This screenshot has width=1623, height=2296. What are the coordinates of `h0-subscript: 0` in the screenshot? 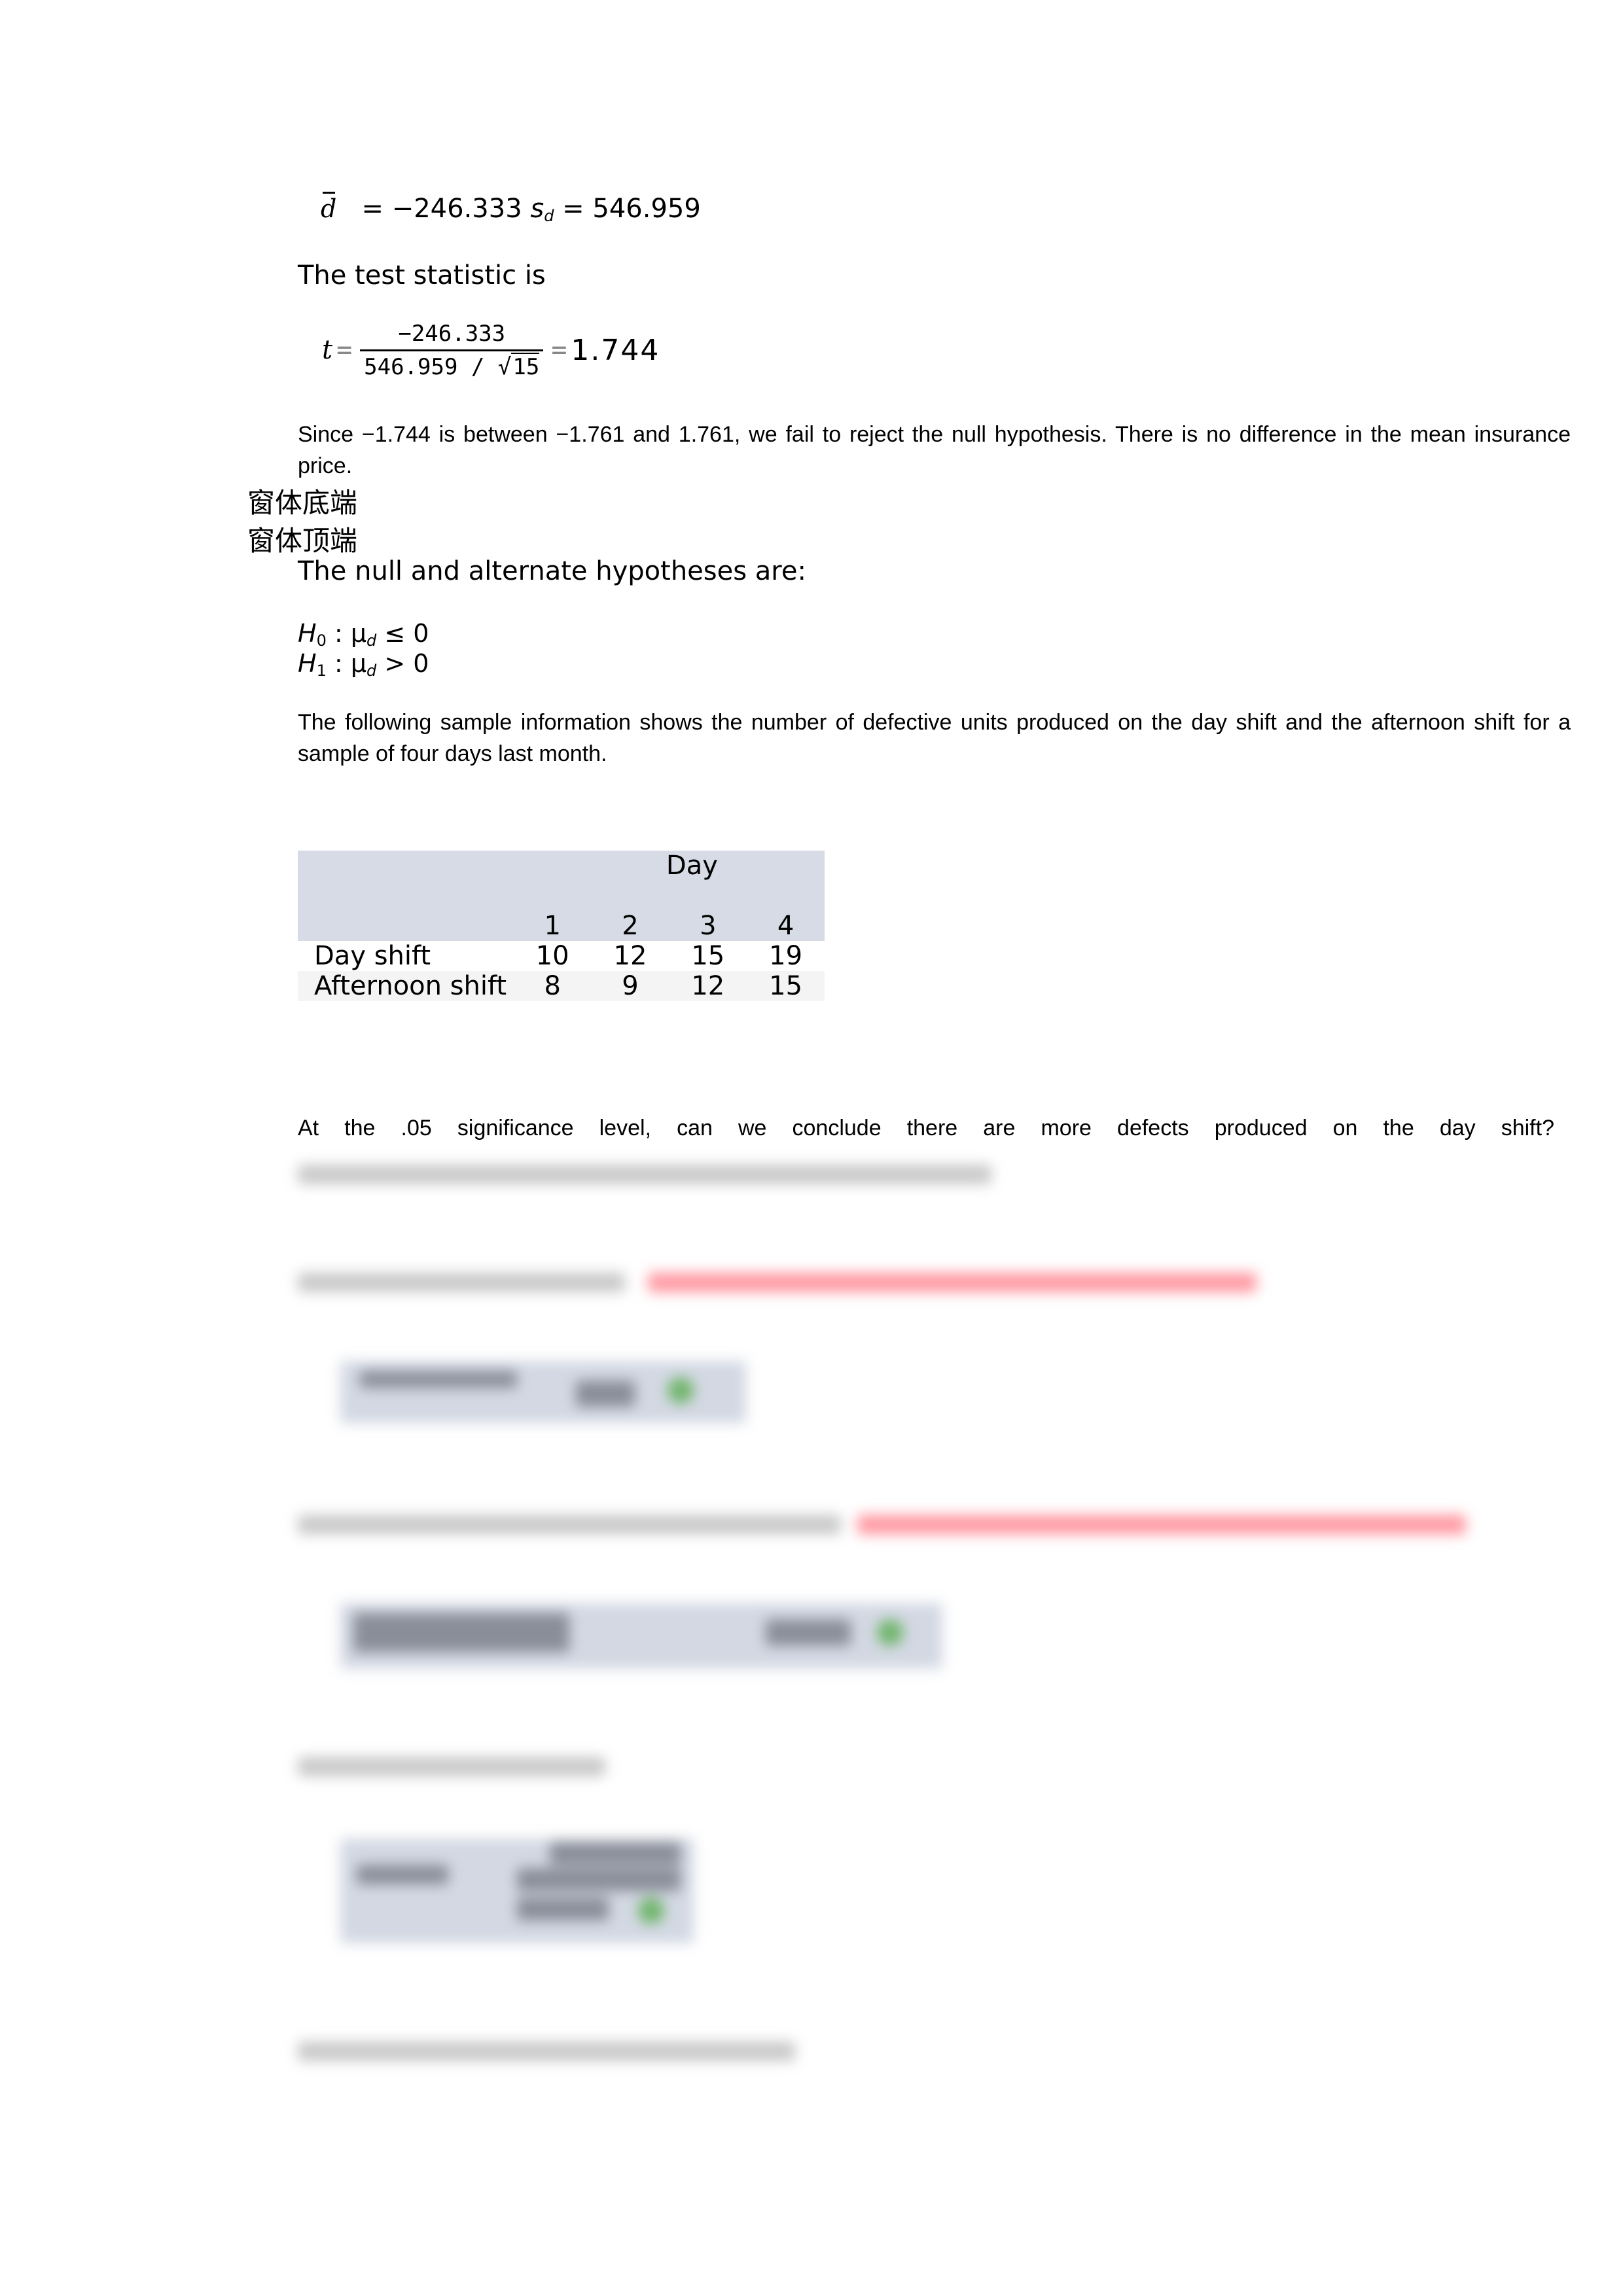 It's located at (321, 640).